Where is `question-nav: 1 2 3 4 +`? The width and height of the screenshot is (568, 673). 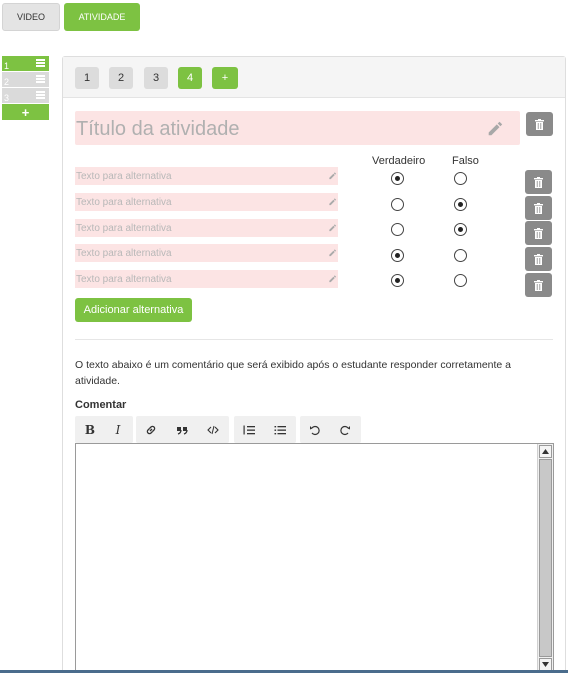 question-nav: 1 2 3 4 + is located at coordinates (314, 77).